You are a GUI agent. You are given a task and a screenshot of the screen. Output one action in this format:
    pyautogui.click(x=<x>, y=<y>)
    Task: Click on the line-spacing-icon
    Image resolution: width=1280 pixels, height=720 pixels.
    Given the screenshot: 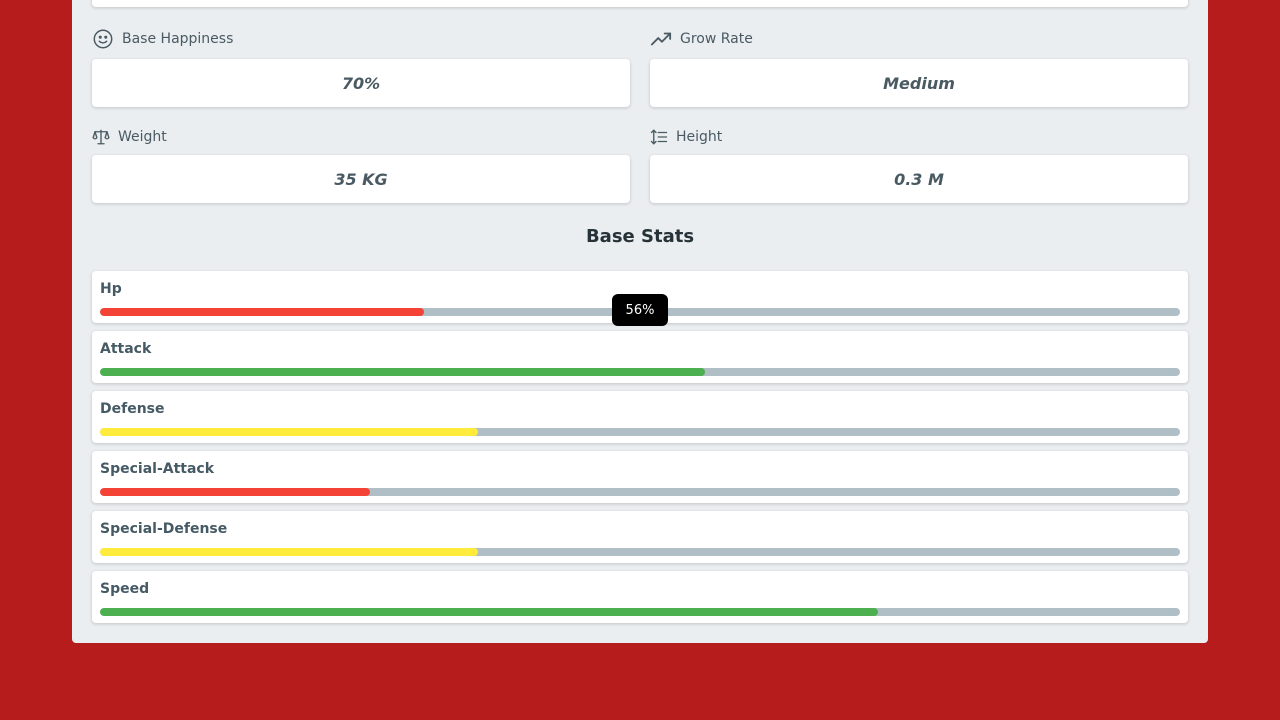 What is the action you would take?
    pyautogui.click(x=659, y=137)
    